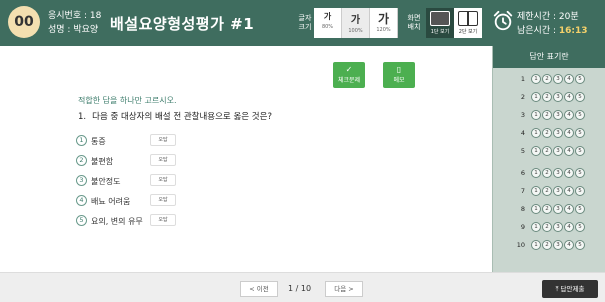 The height and width of the screenshot is (302, 605). Describe the element at coordinates (73, 30) in the screenshot. I see `examinee-name: 성명 : 박요양` at that location.